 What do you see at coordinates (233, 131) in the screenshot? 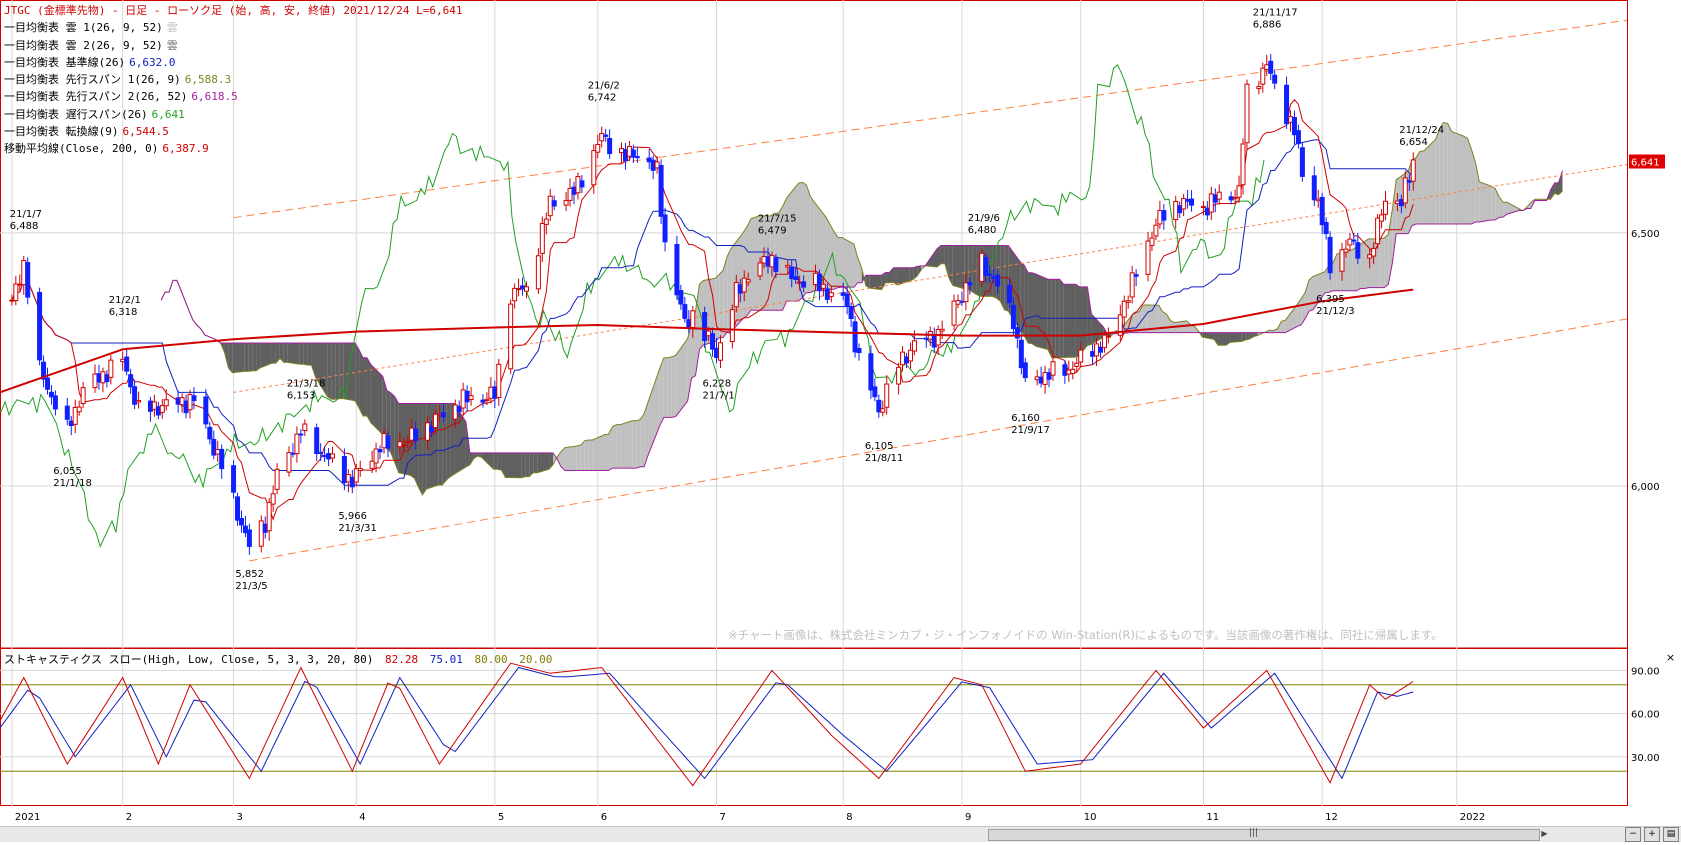
I see `legend-row-tenkan: 一目均衡表 転換線(9) 6,544.5` at bounding box center [233, 131].